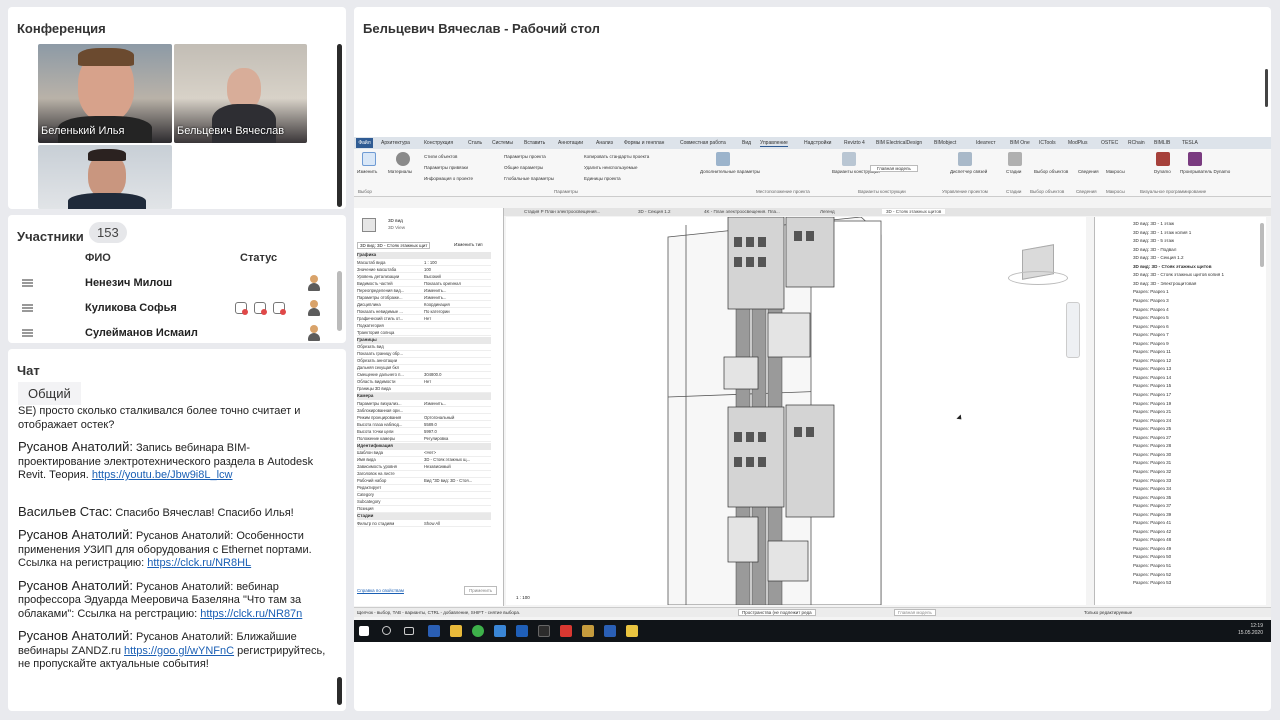  I want to click on property-row: Область видимости Нет, so click(424, 382).